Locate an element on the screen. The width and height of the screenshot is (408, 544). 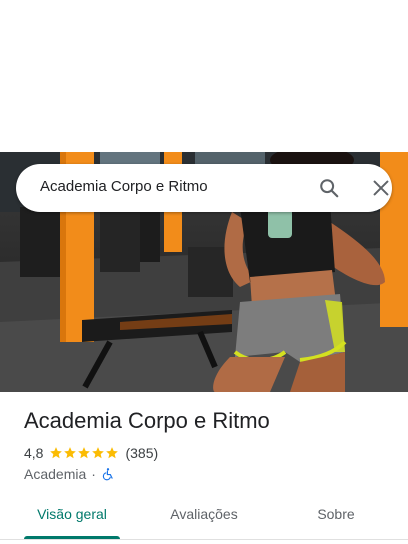
rating-row: 4,8 (385) is located at coordinates (91, 453).